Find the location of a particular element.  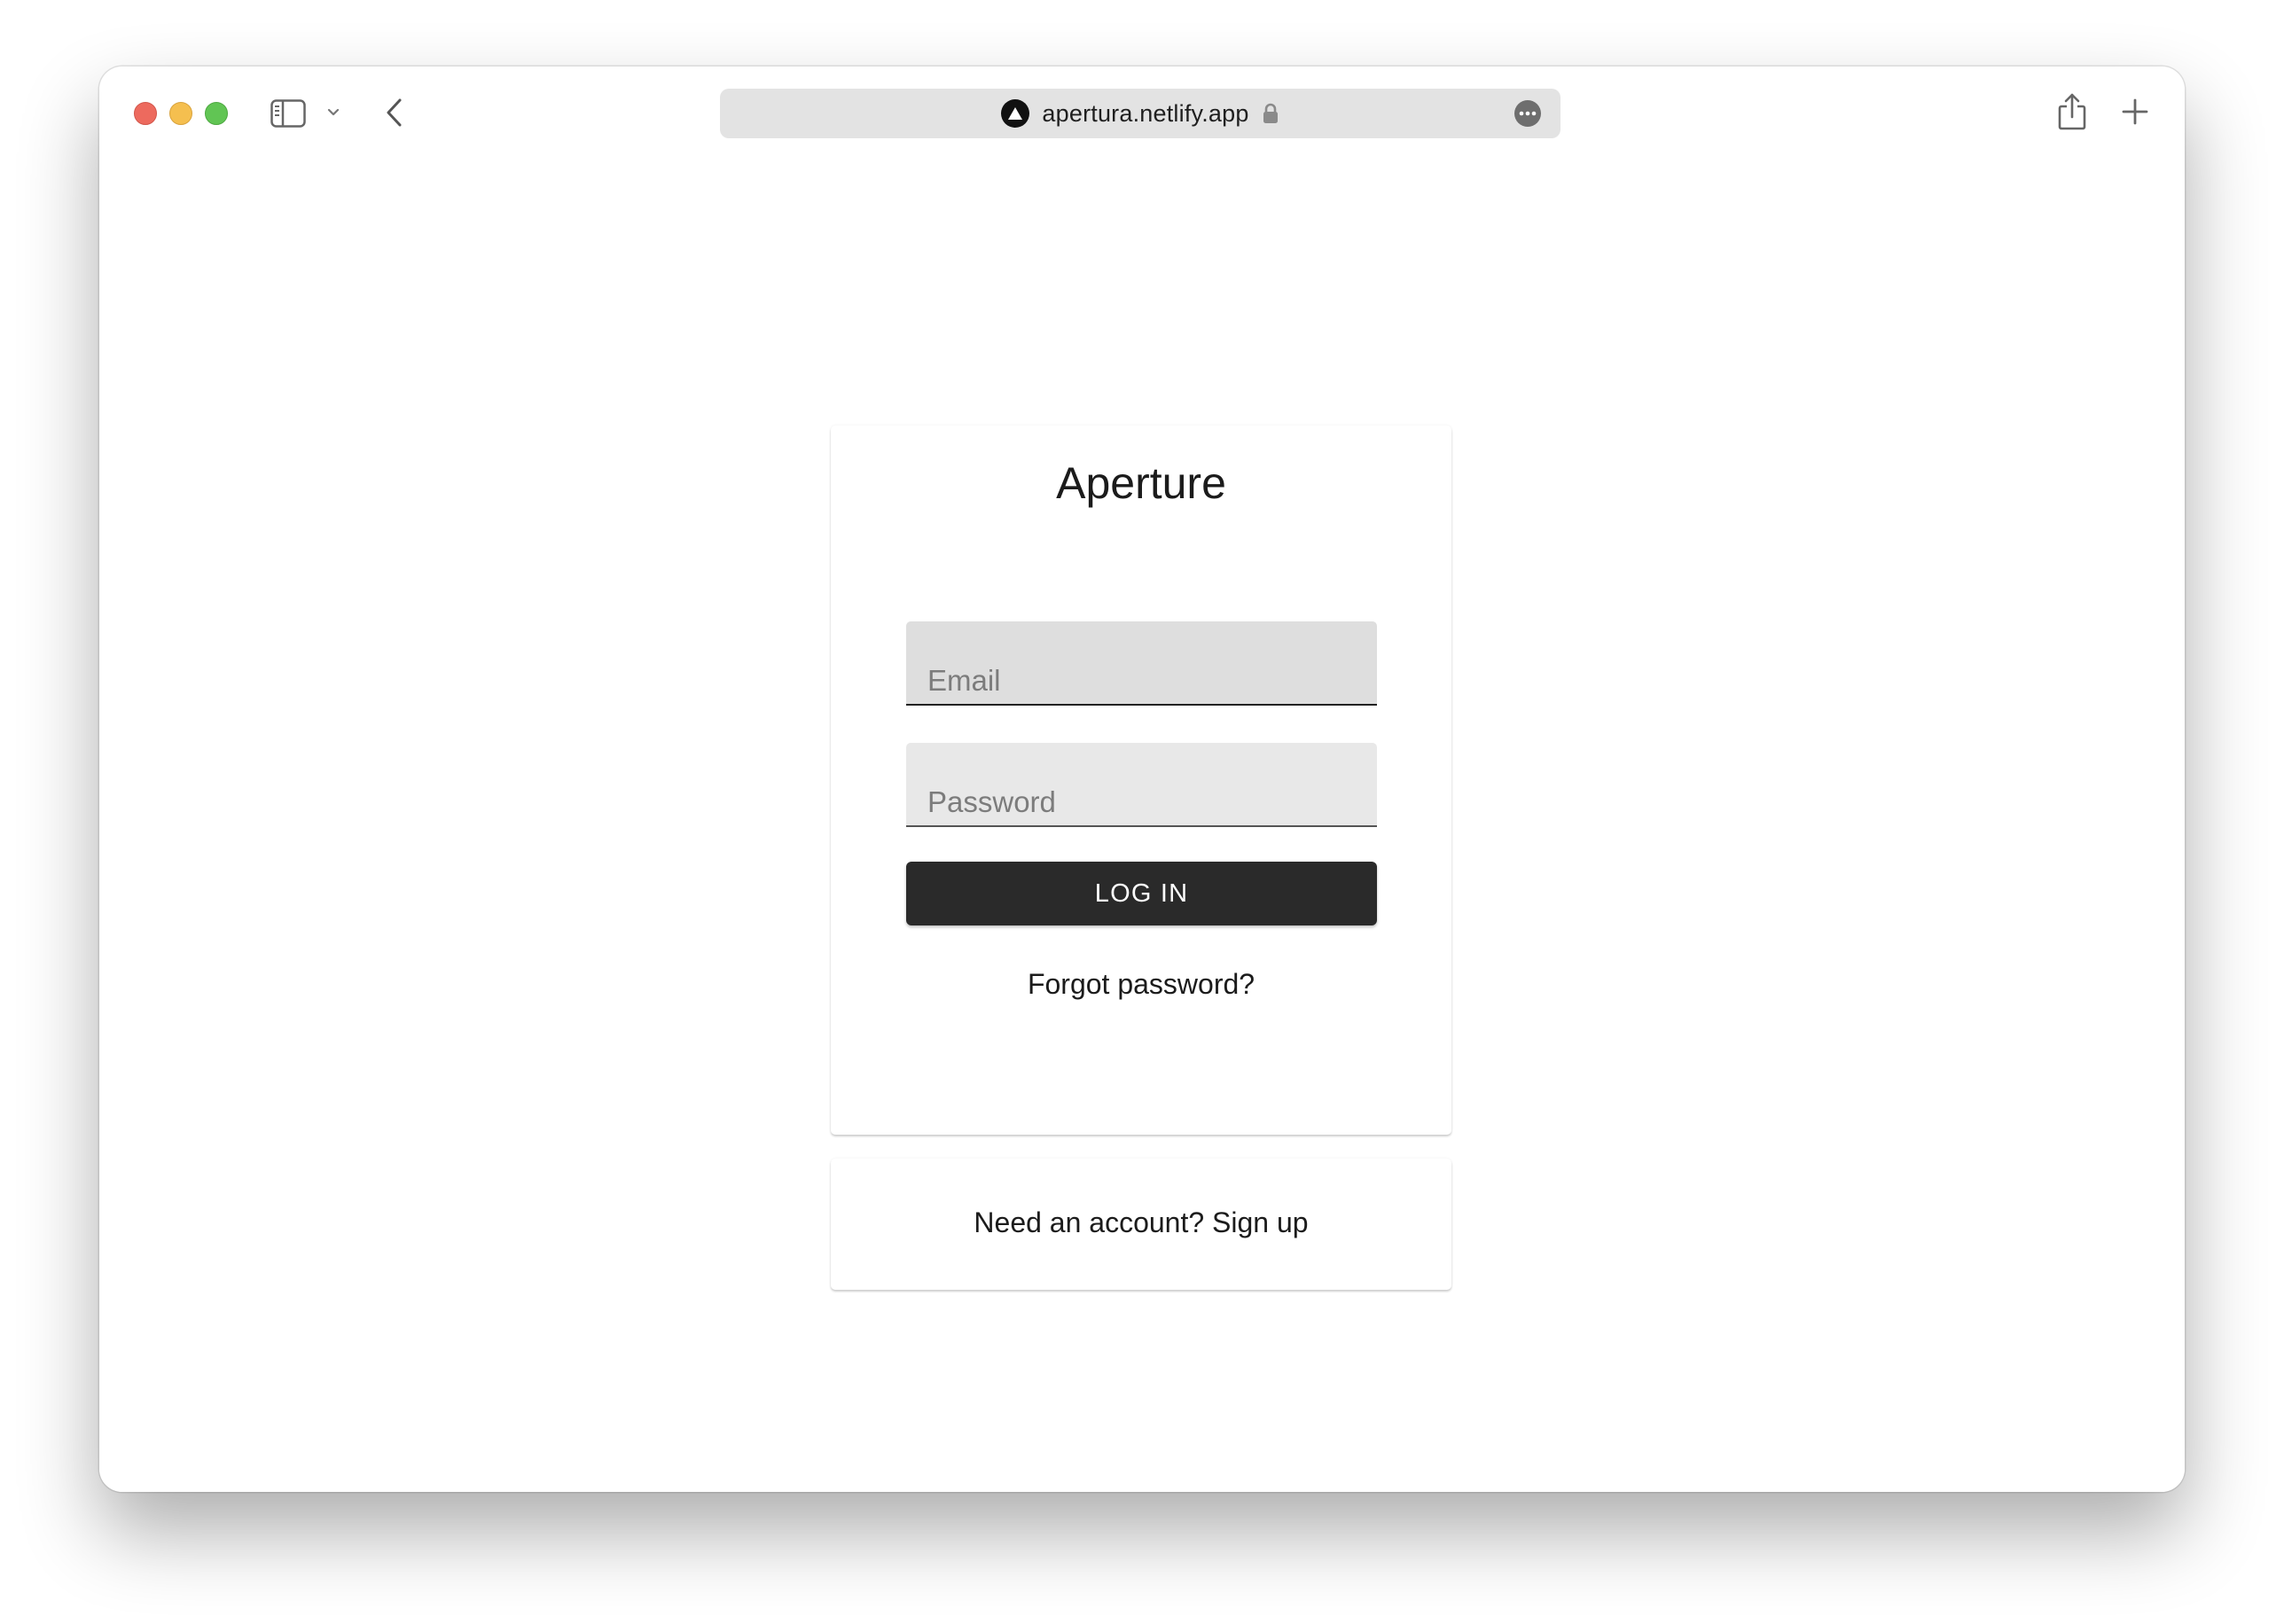

more-icon is located at coordinates (1527, 113).